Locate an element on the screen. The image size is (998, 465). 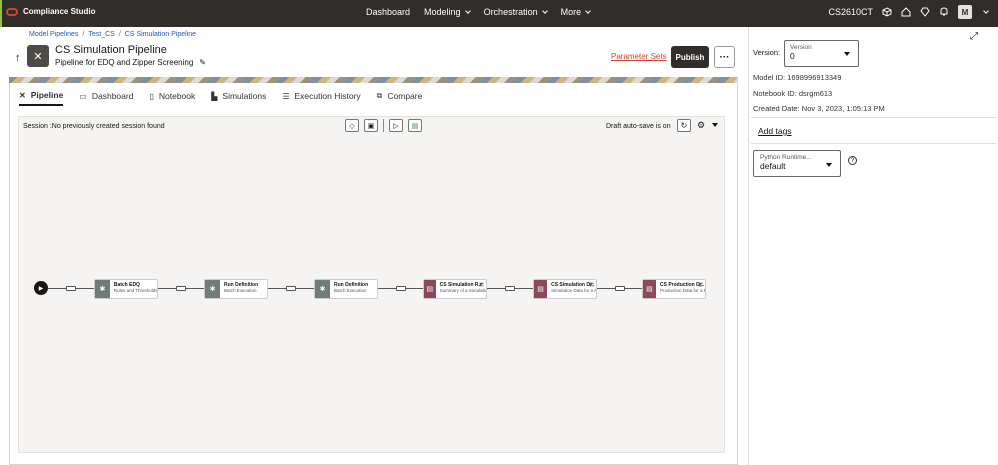
start-node-play-icon: ▶ is located at coordinates (41, 288).